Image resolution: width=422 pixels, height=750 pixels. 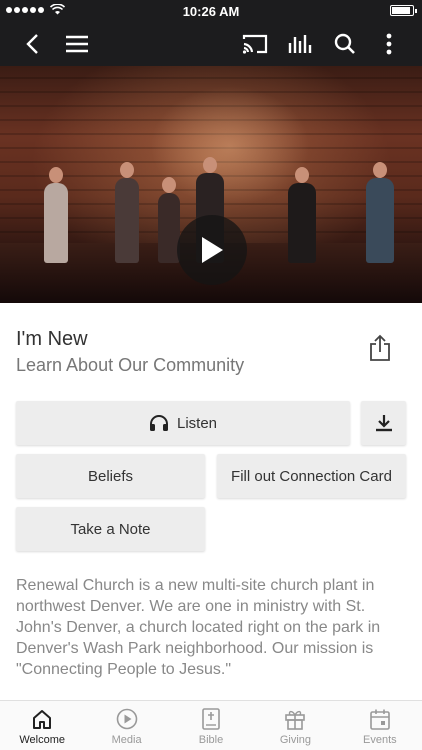 I want to click on gift-icon, so click(x=295, y=720).